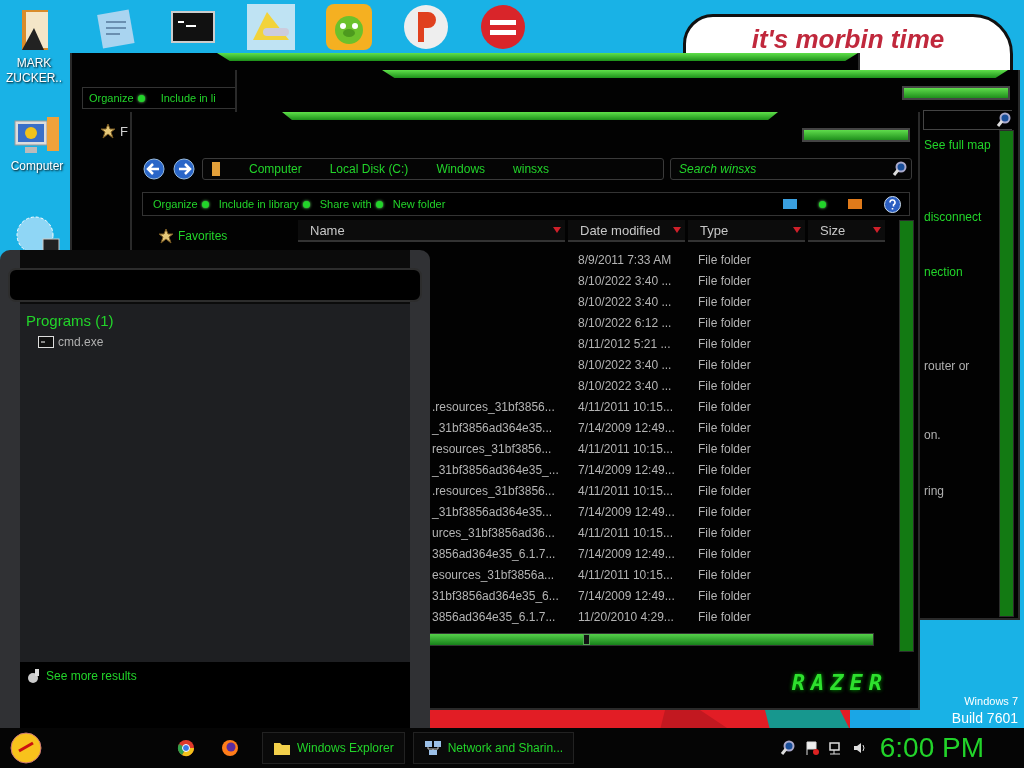 This screenshot has height=768, width=1024. I want to click on search-field: Search winsxs, so click(791, 169).